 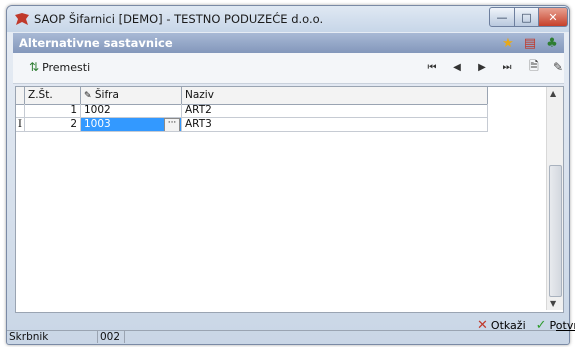 What do you see at coordinates (507, 67) in the screenshot?
I see `last-record-icon: ⏭` at bounding box center [507, 67].